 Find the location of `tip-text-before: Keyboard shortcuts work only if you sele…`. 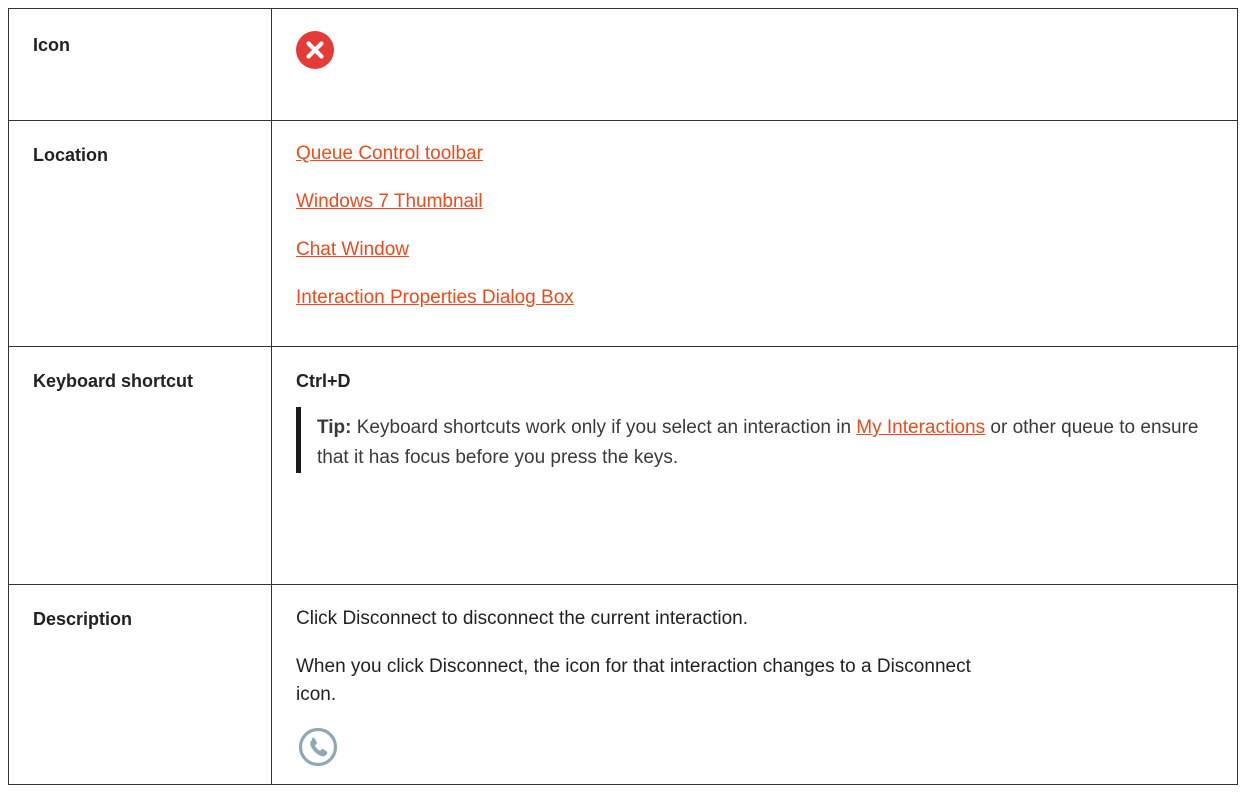

tip-text-before: Keyboard shortcuts work only if you sele… is located at coordinates (604, 427).